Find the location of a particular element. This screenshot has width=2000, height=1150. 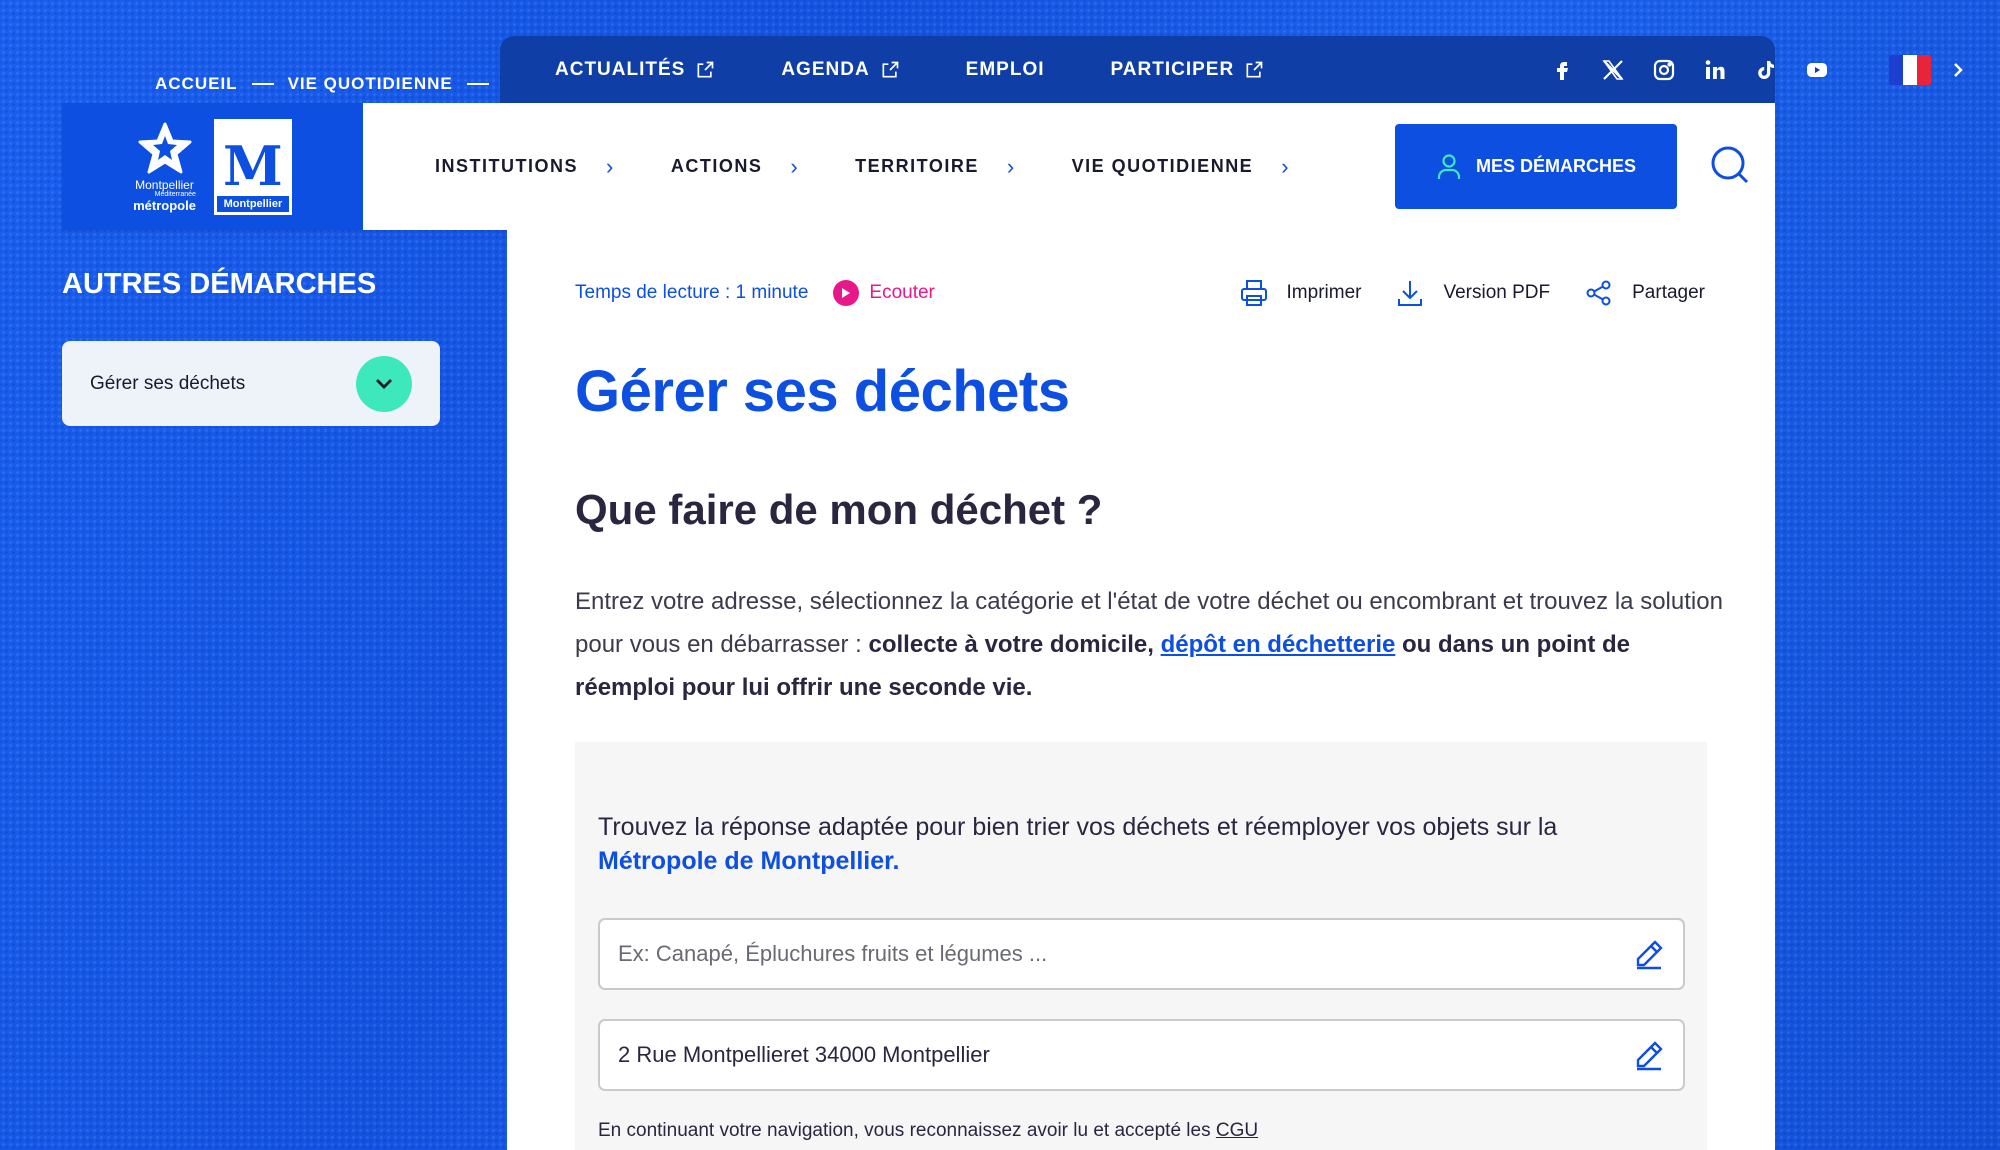

x-icon is located at coordinates (1613, 70).